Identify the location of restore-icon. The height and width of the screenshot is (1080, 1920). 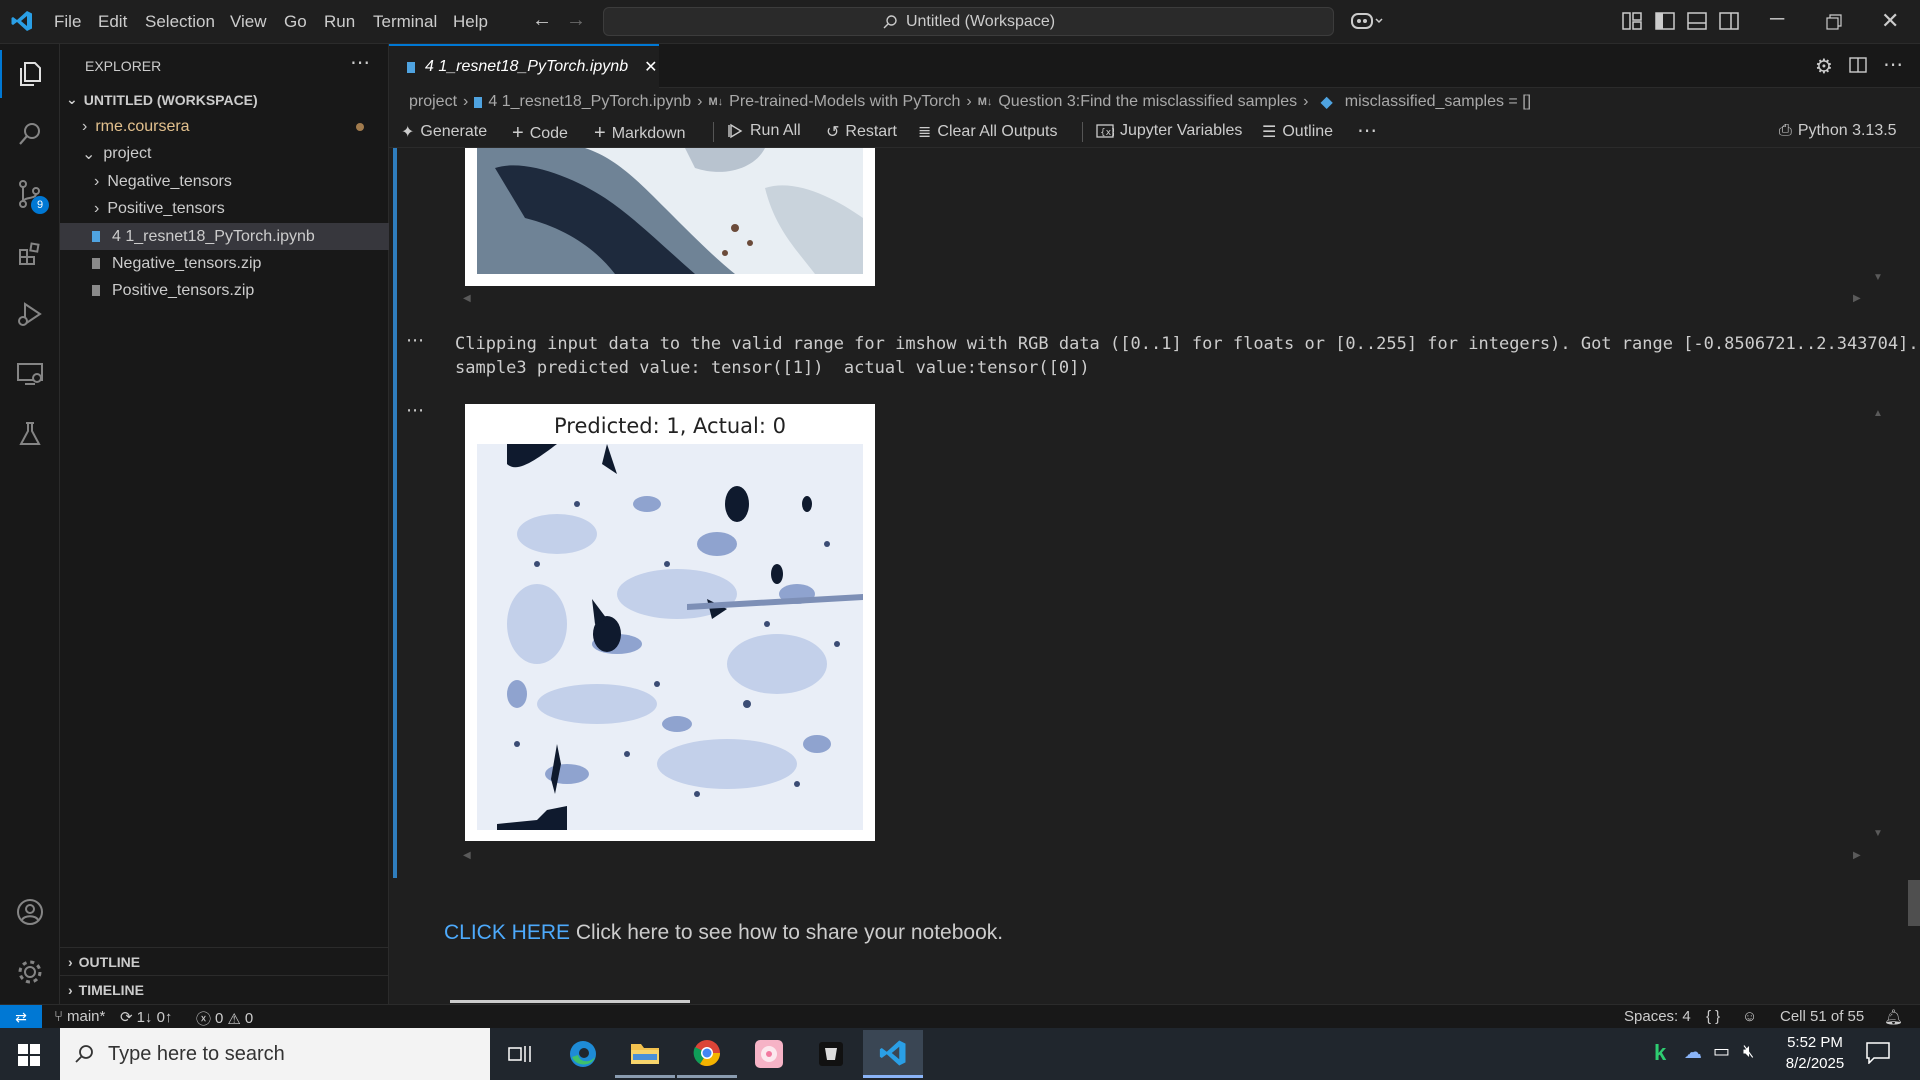
(1834, 24).